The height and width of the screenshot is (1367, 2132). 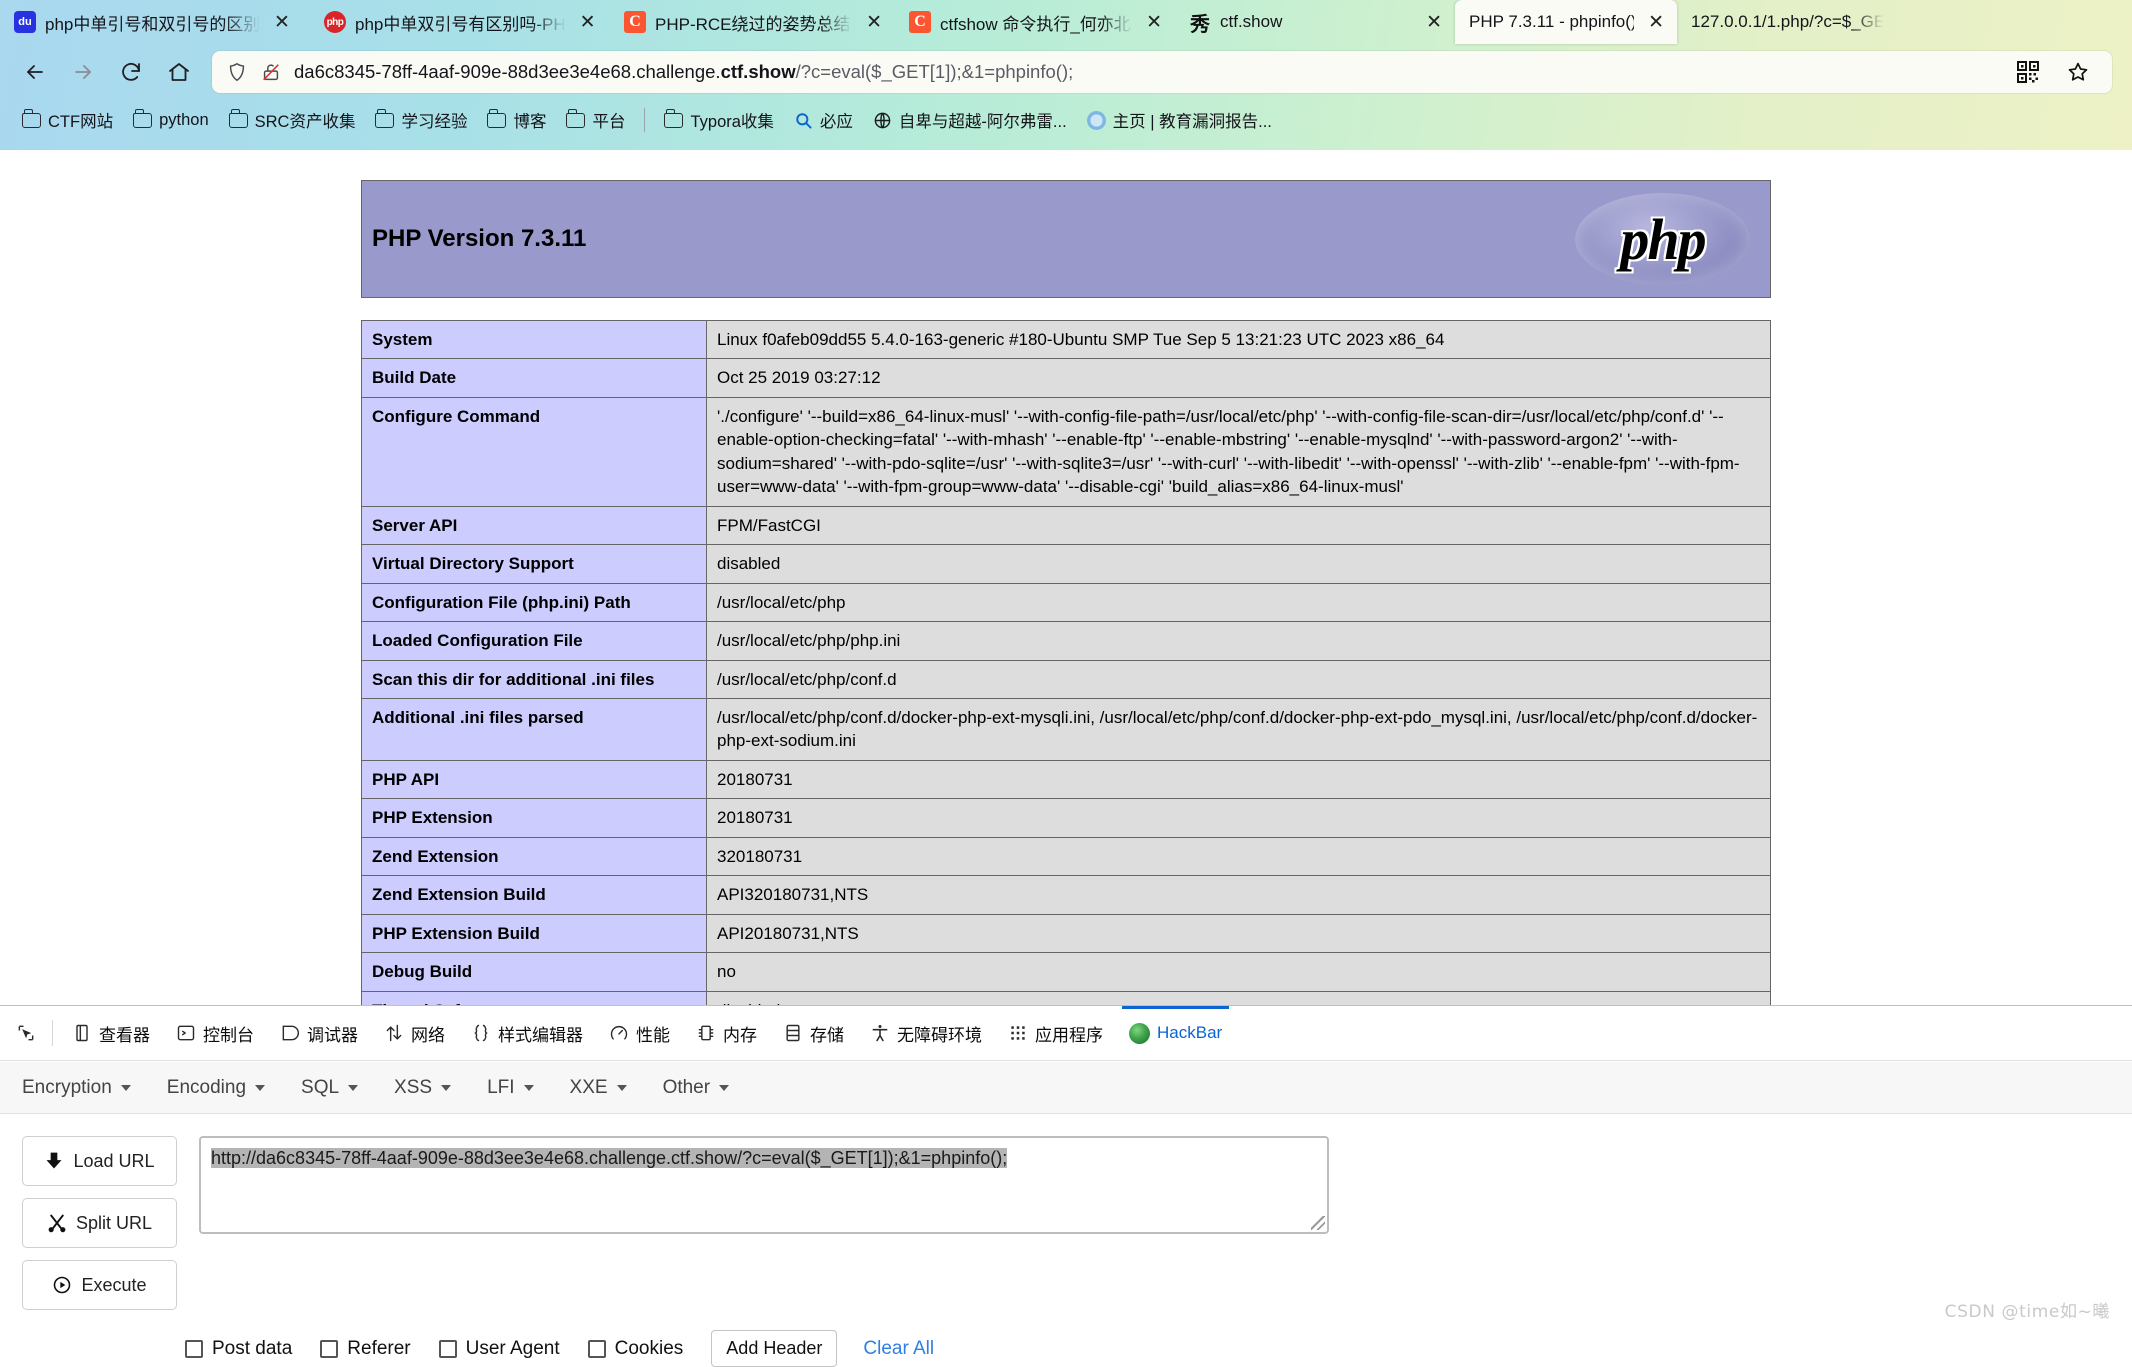 What do you see at coordinates (67, 120) in the screenshot?
I see `bookmark-item: CTF网站` at bounding box center [67, 120].